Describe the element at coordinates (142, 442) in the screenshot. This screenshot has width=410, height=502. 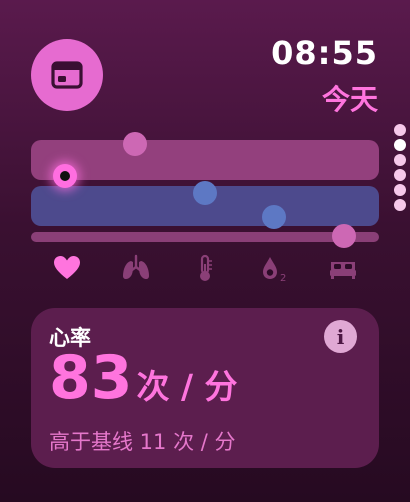
I see `baseline-note: 高于基线 11 次 / 分` at that location.